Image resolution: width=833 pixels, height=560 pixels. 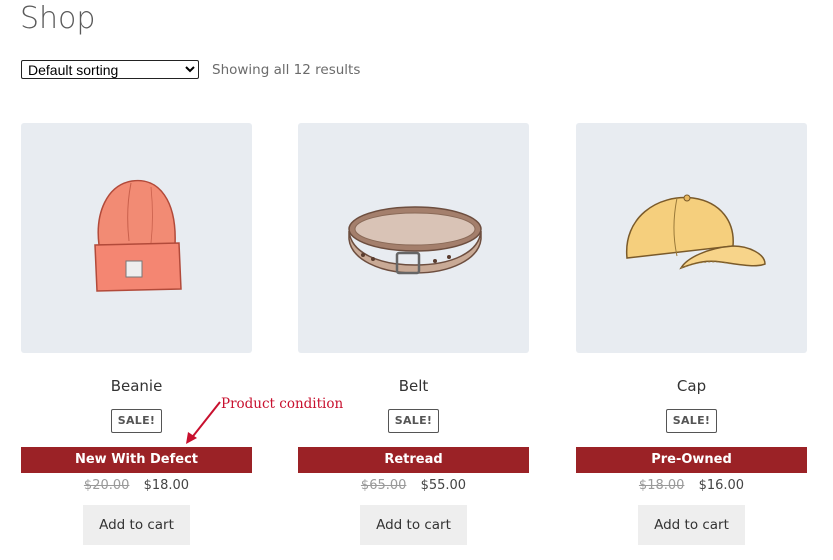 I want to click on beanie-image, so click(x=137, y=235).